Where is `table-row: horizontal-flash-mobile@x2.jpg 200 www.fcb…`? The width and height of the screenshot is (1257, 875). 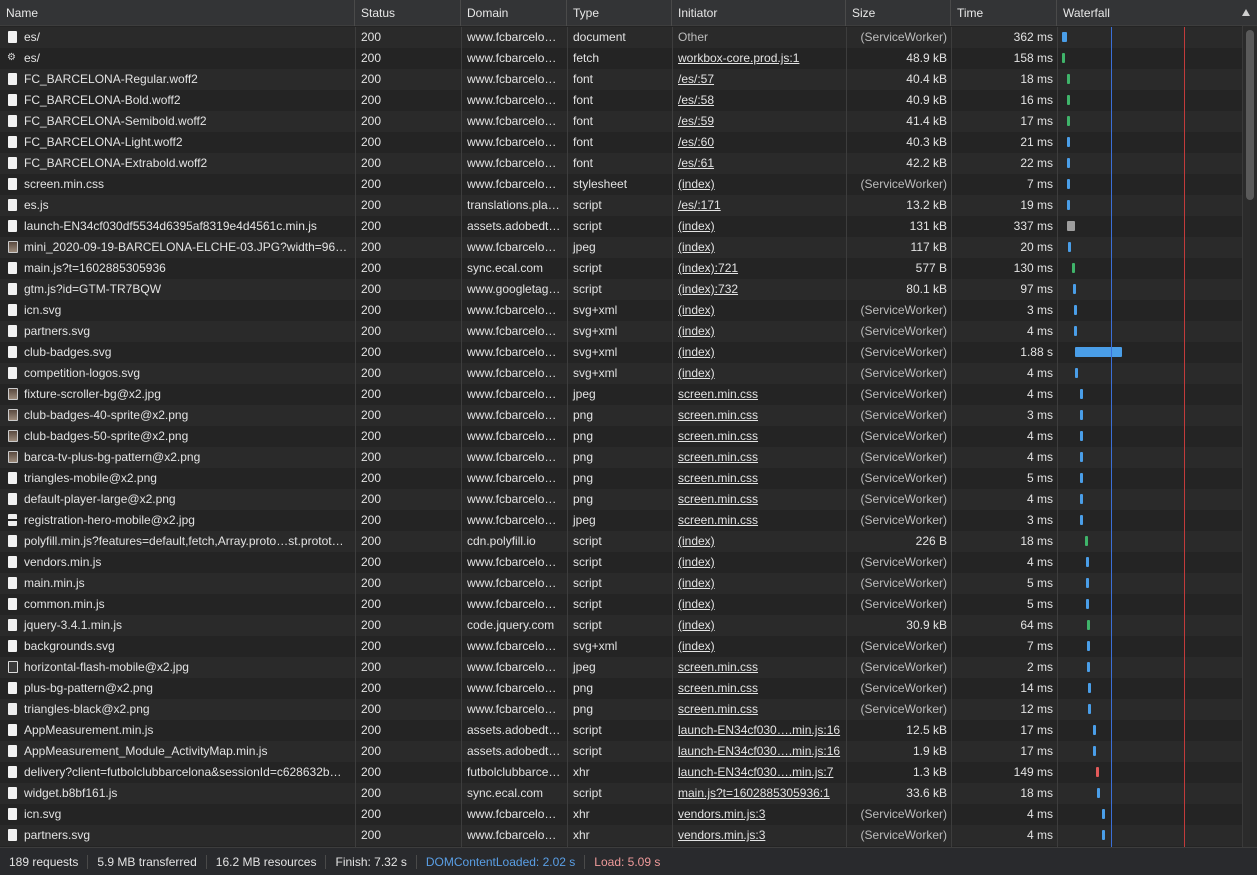 table-row: horizontal-flash-mobile@x2.jpg 200 www.fcb… is located at coordinates (621, 667).